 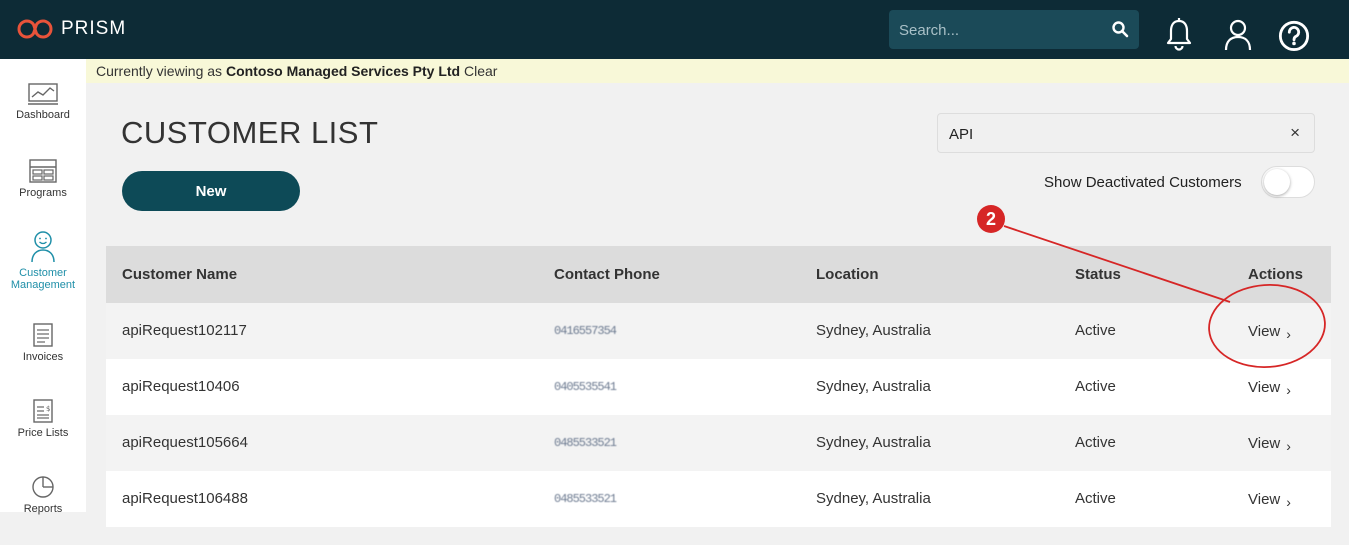 I want to click on banner-org-name: Contoso Managed Services Pty Ltd, so click(x=343, y=71).